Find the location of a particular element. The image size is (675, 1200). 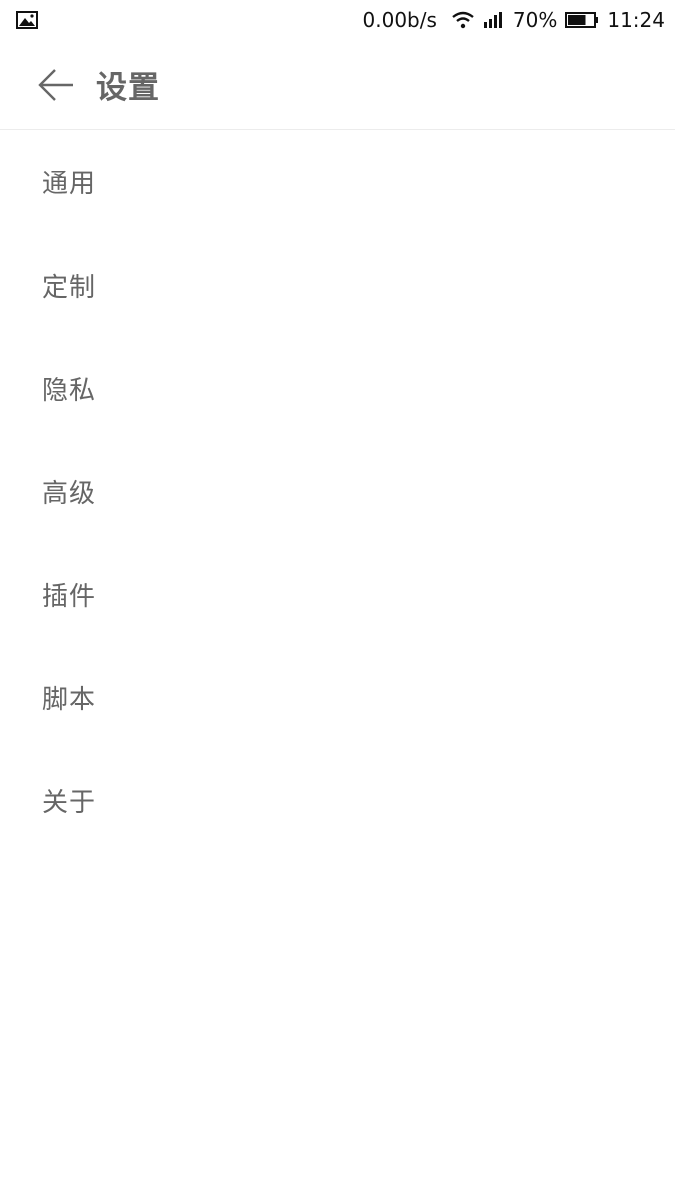

menu-item-label: 通用 is located at coordinates (69, 184).